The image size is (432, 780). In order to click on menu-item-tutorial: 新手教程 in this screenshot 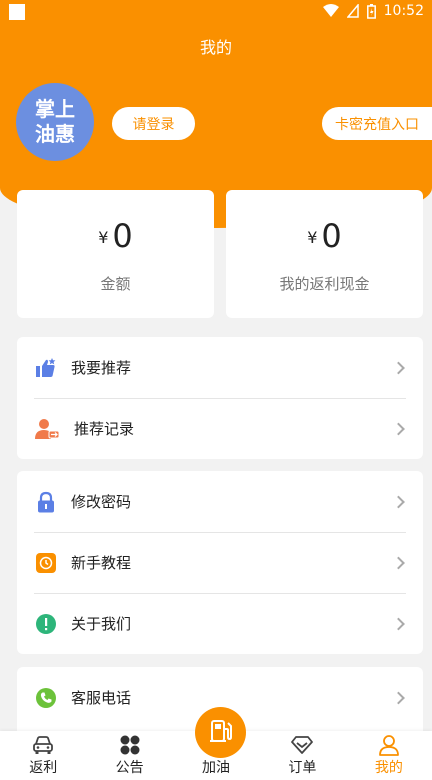, I will do `click(220, 562)`.